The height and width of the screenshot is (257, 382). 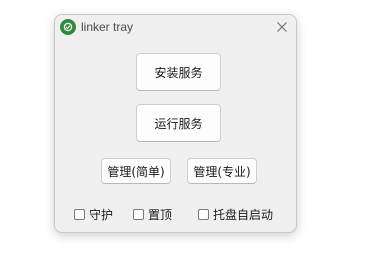 What do you see at coordinates (68, 27) in the screenshot?
I see `linker-app-icon` at bounding box center [68, 27].